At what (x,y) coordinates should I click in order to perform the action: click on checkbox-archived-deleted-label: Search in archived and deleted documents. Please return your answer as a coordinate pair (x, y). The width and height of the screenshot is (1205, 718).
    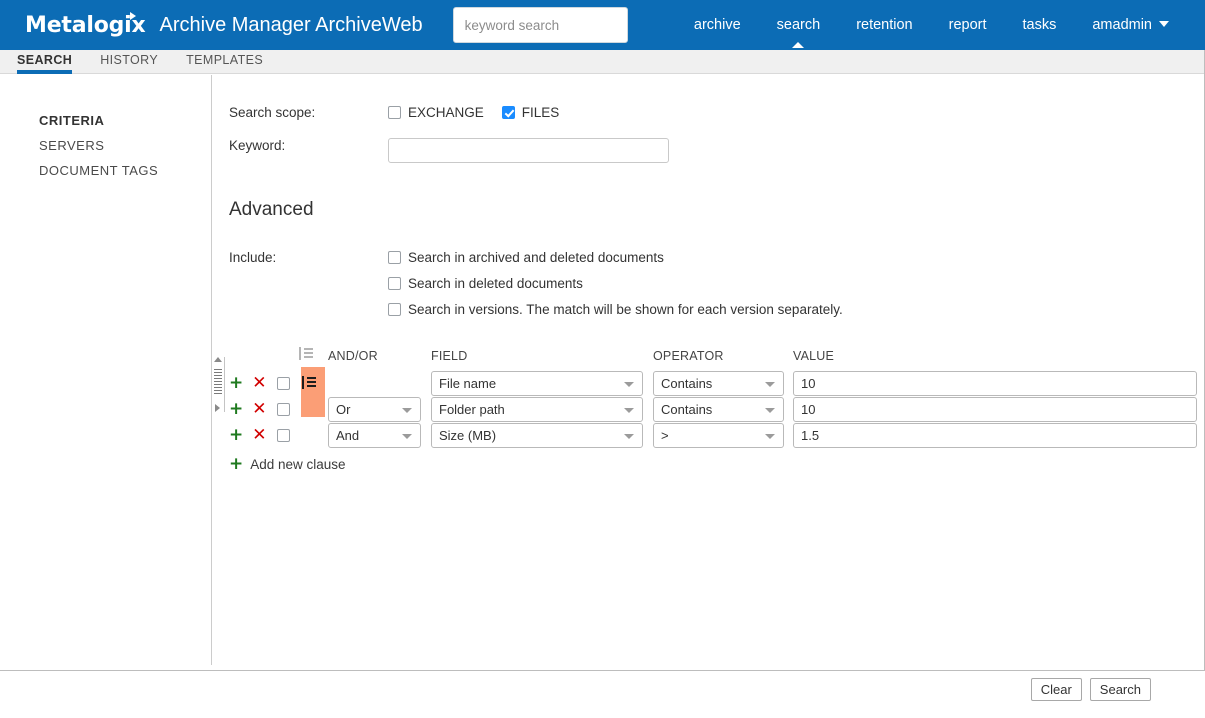
    Looking at the image, I should click on (536, 257).